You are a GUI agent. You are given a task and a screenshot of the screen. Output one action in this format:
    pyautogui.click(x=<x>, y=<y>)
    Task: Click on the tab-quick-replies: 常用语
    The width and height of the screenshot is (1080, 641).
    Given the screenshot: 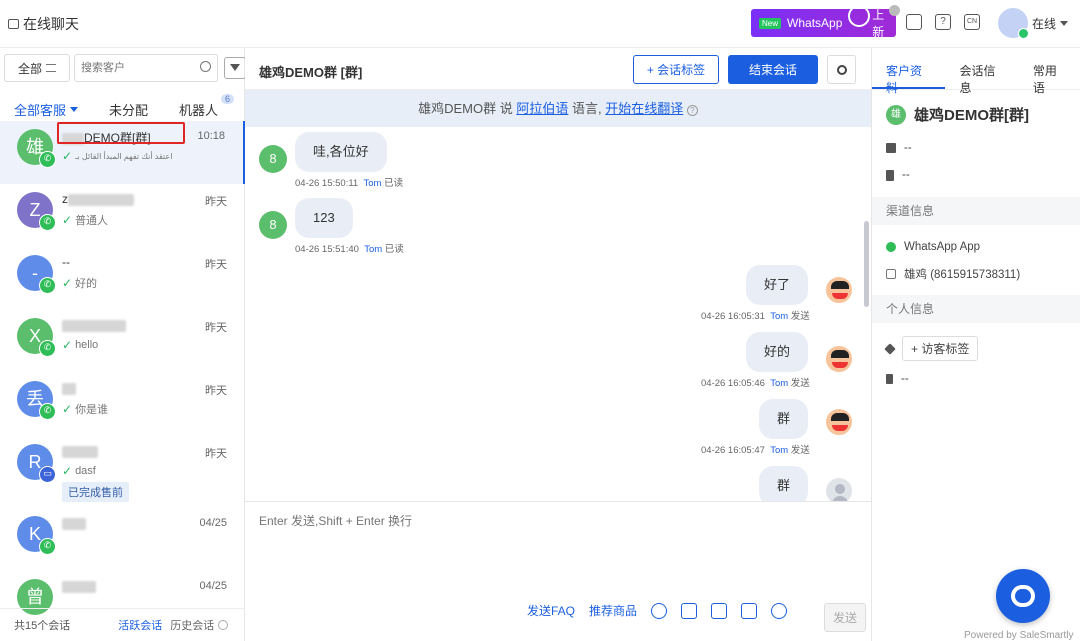 What is the action you would take?
    pyautogui.click(x=1049, y=71)
    